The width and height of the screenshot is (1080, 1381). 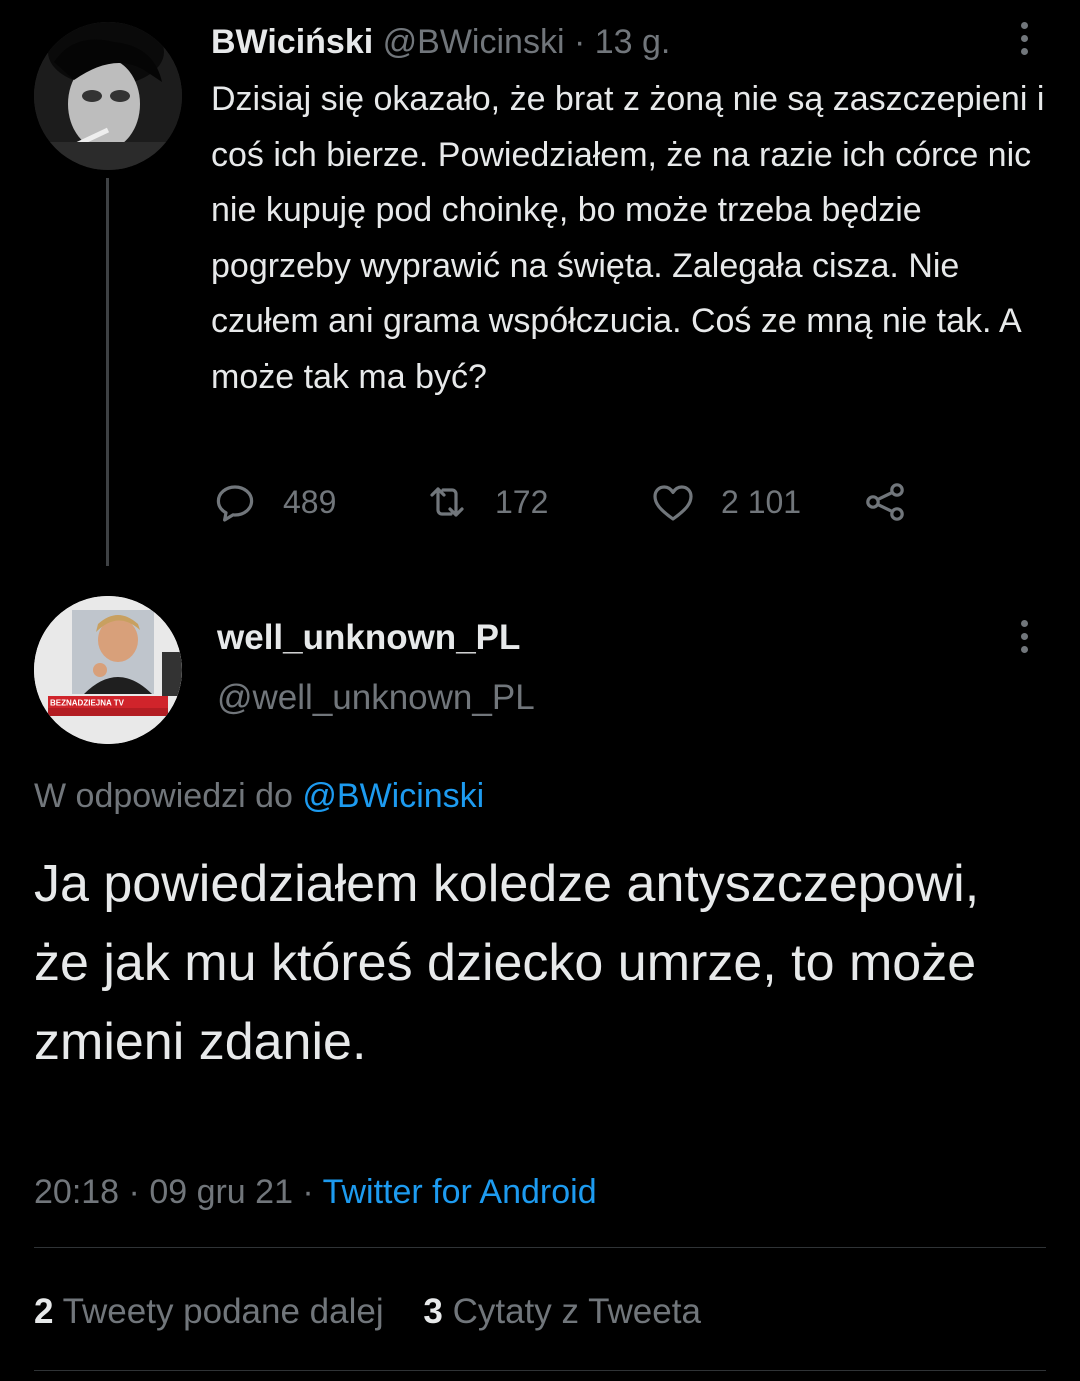 What do you see at coordinates (522, 501) in the screenshot?
I see `retweet-count: 172` at bounding box center [522, 501].